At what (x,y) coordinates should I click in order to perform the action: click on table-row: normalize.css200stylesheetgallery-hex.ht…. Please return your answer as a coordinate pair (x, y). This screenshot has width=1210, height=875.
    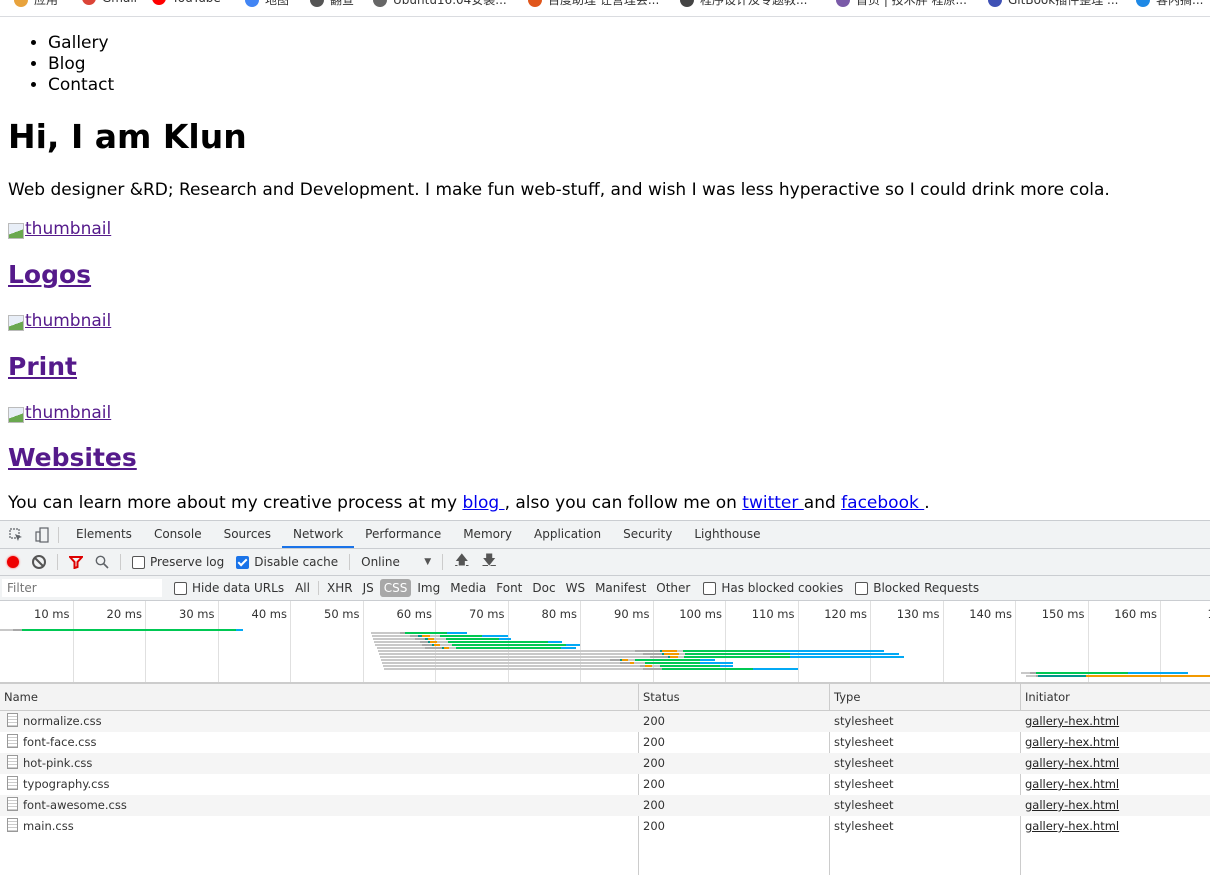
    Looking at the image, I should click on (605, 721).